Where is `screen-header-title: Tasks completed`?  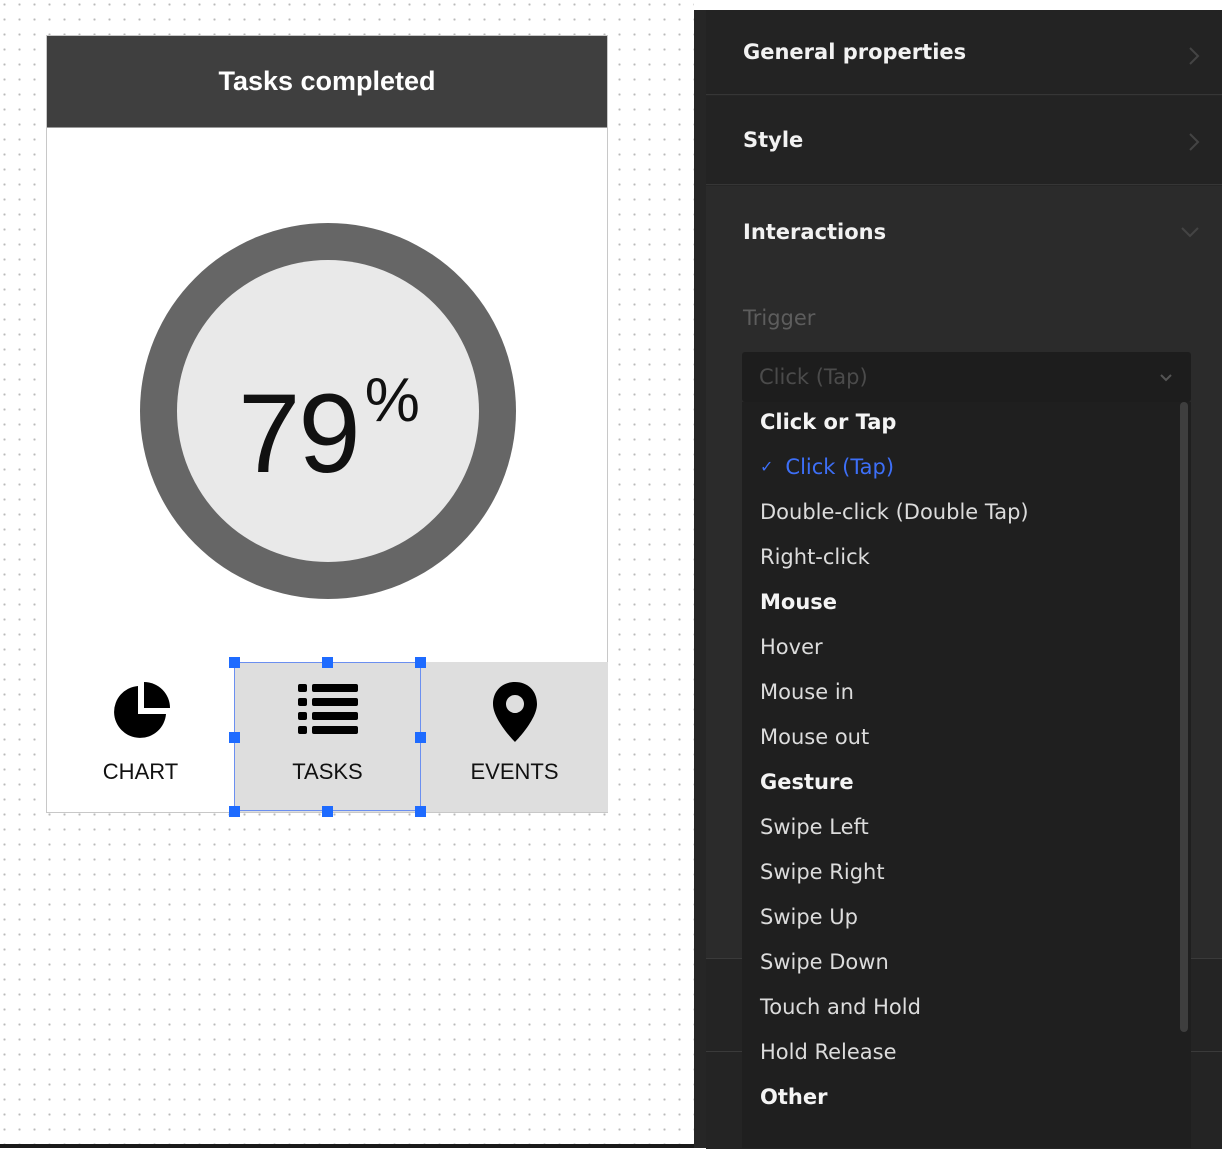 screen-header-title: Tasks completed is located at coordinates (327, 81).